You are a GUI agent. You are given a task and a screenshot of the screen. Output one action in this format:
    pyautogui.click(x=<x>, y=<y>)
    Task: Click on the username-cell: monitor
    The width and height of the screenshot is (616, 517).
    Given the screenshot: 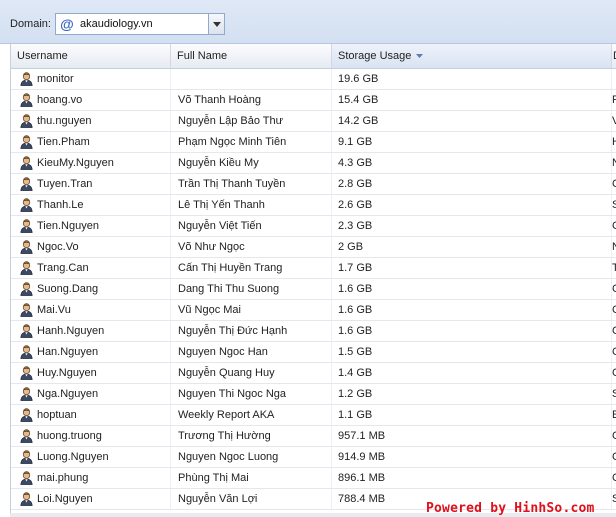 What is the action you would take?
    pyautogui.click(x=91, y=79)
    